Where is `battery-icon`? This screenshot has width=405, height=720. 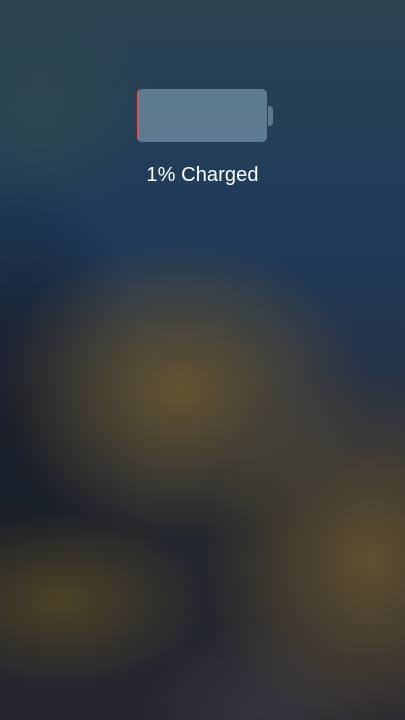 battery-icon is located at coordinates (205, 116).